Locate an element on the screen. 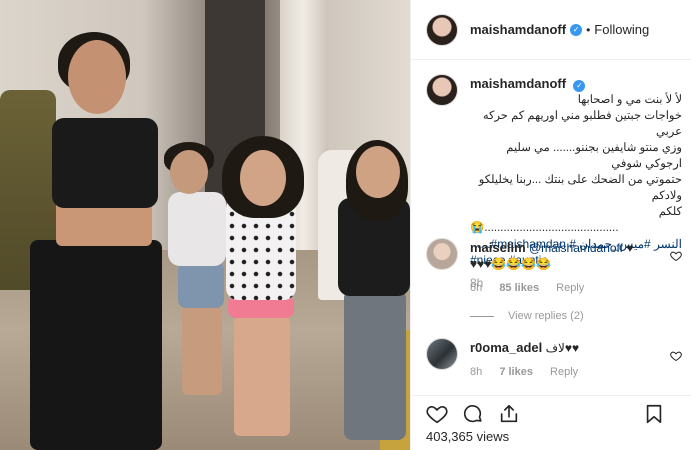 This screenshot has width=691, height=450. post-actions: 403,365 views is located at coordinates (551, 422).